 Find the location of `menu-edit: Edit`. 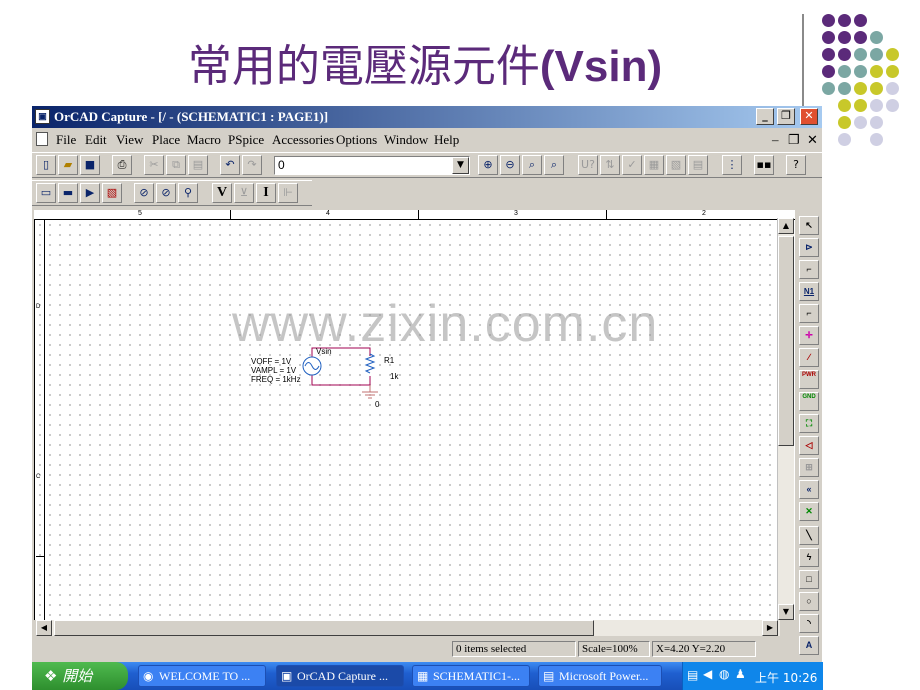

menu-edit: Edit is located at coordinates (96, 140).